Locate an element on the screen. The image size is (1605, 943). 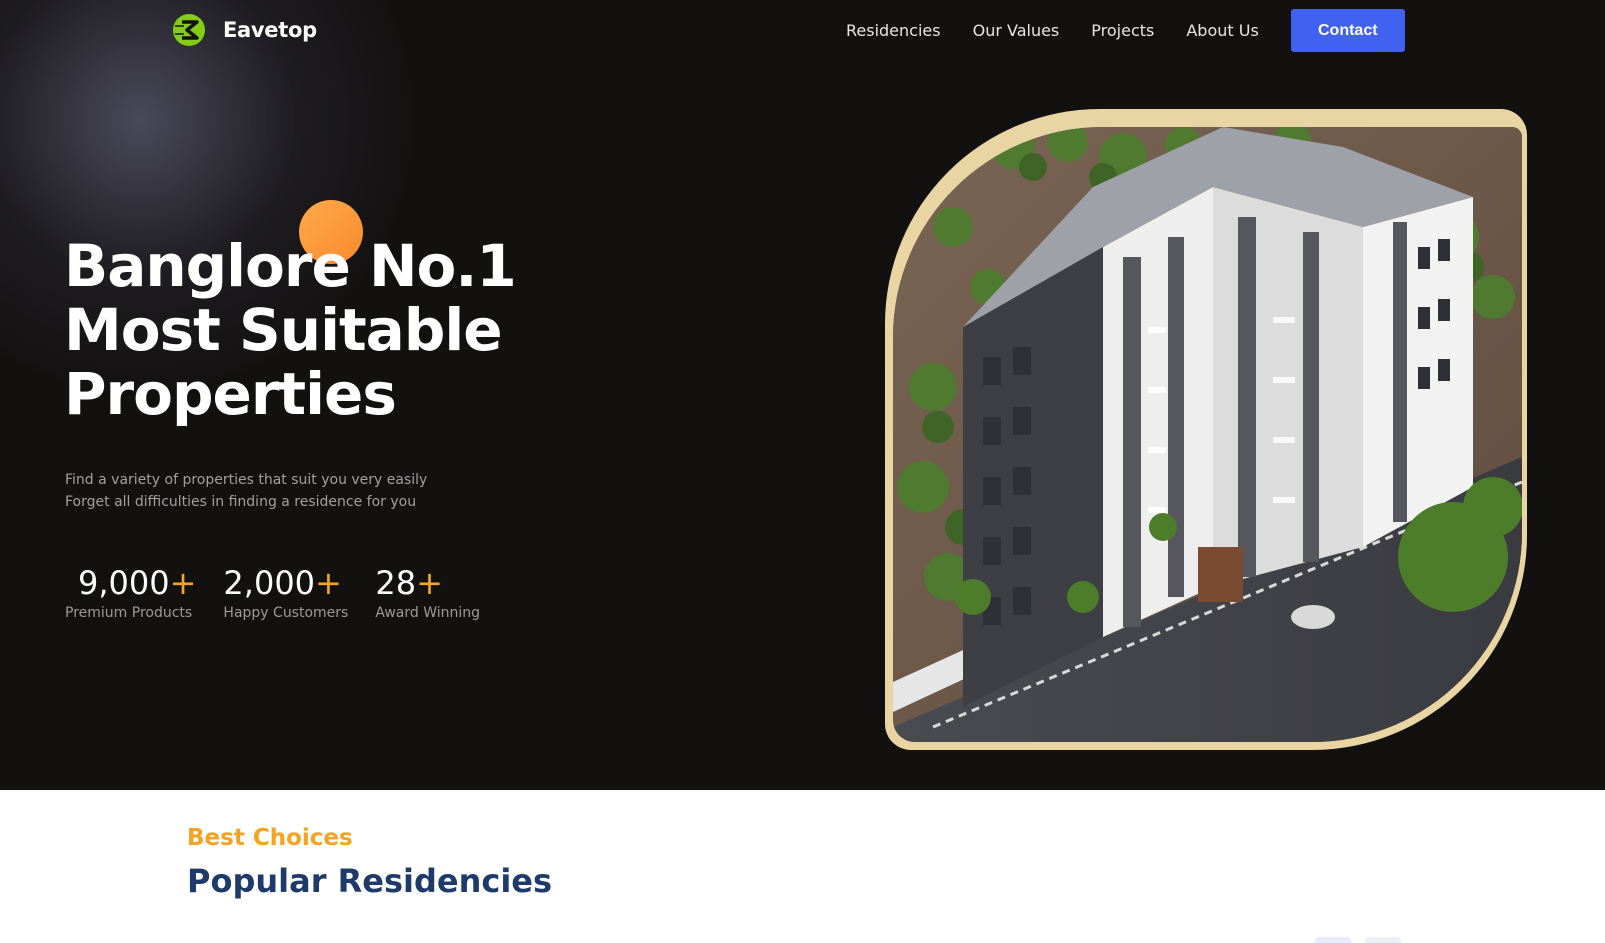
hero-headline: Banglore No.1 Most Suitable Properties is located at coordinates (364, 330).